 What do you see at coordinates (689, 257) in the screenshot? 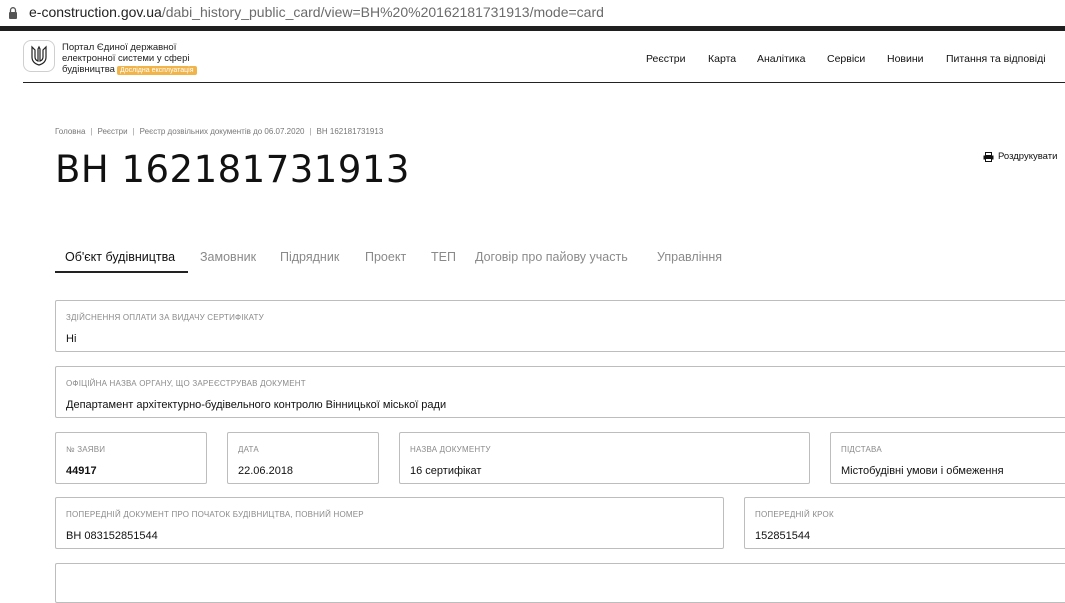
I see `tab-management: Управління` at bounding box center [689, 257].